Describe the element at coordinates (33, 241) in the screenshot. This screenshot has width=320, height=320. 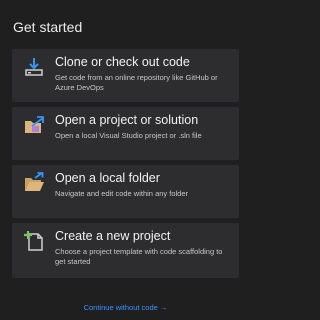
I see `new-project-icon` at that location.